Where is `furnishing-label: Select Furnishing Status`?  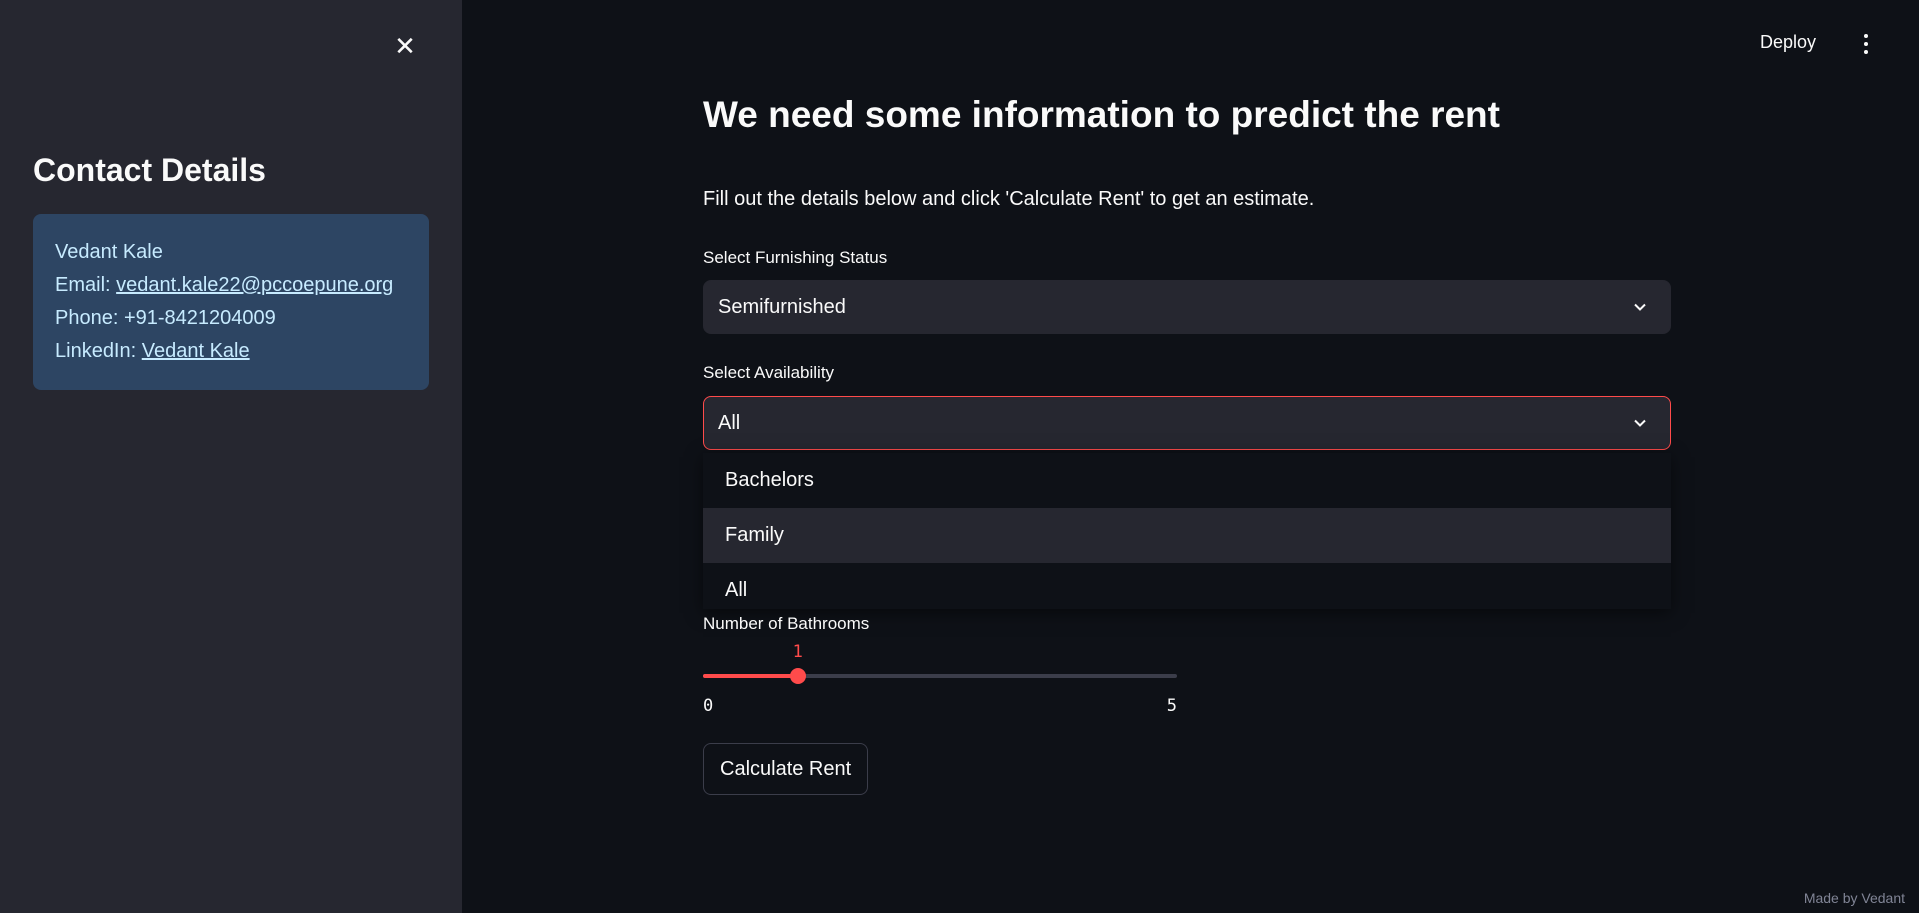 furnishing-label: Select Furnishing Status is located at coordinates (795, 257).